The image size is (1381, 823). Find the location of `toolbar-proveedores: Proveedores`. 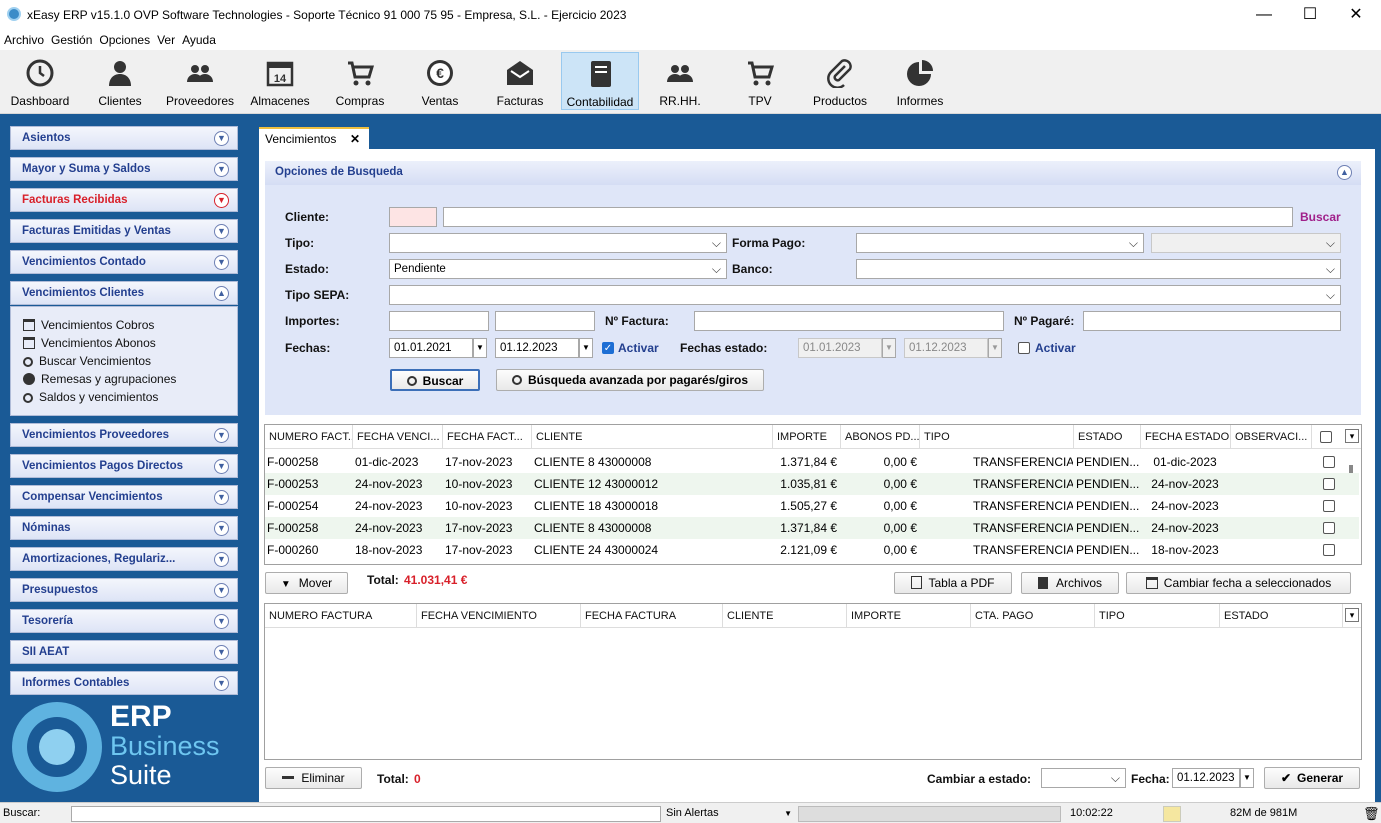

toolbar-proveedores: Proveedores is located at coordinates (200, 81).